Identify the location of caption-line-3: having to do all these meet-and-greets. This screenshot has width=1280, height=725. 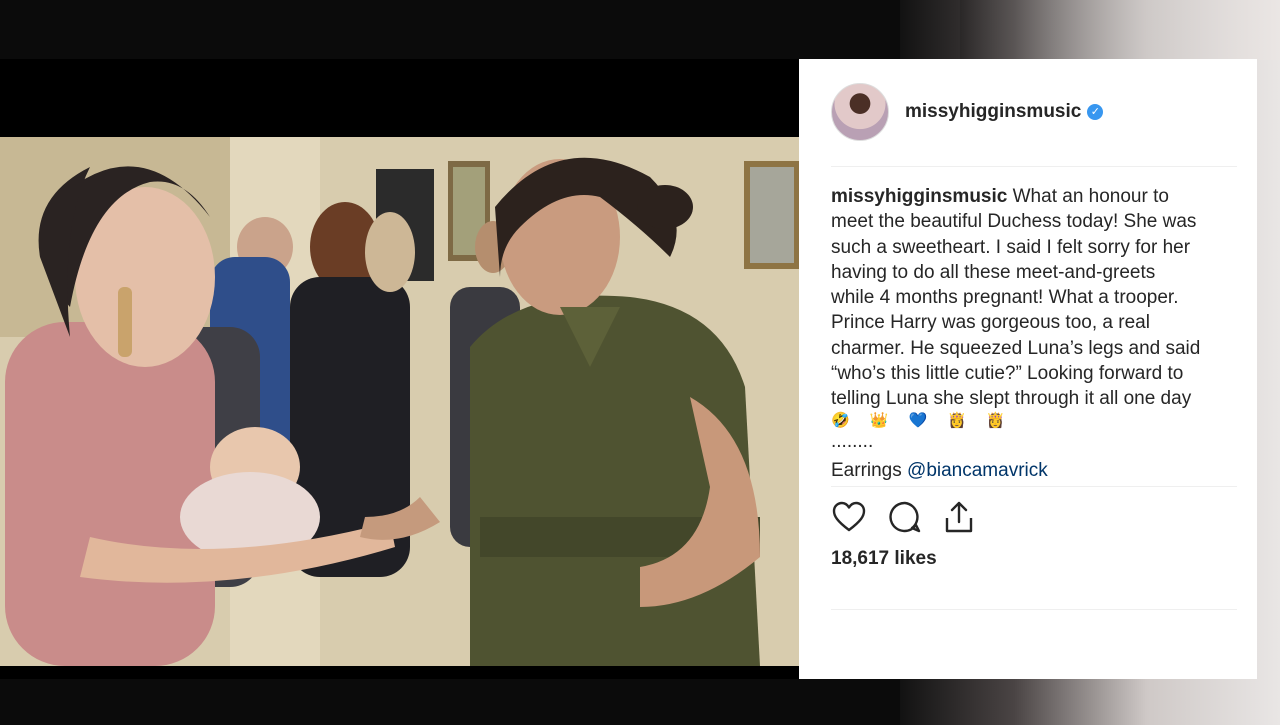
(993, 272).